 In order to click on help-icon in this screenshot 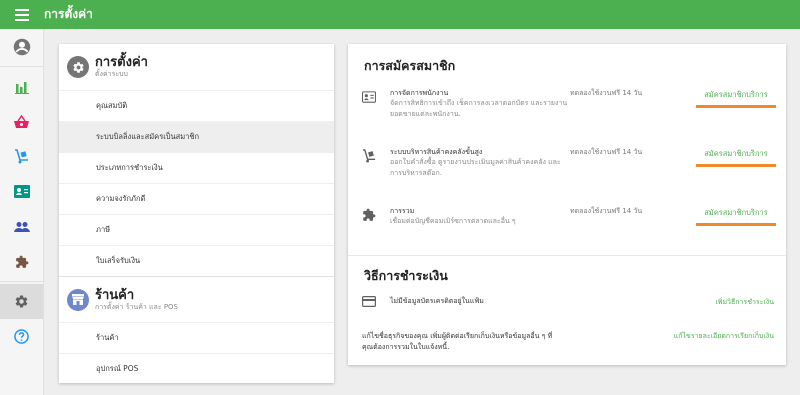, I will do `click(21, 336)`.